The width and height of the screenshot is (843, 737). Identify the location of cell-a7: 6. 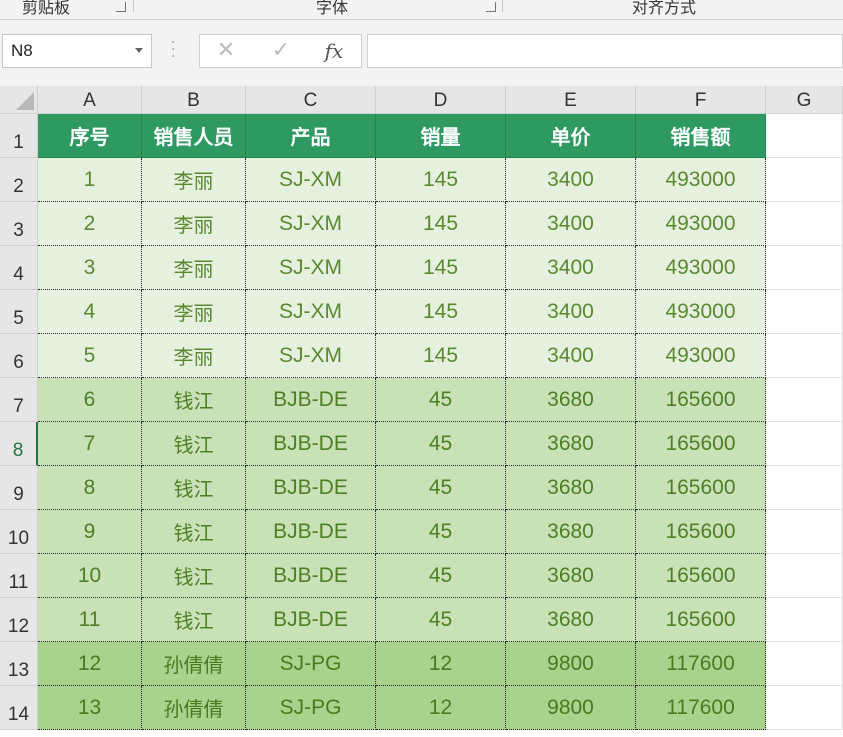
(90, 400).